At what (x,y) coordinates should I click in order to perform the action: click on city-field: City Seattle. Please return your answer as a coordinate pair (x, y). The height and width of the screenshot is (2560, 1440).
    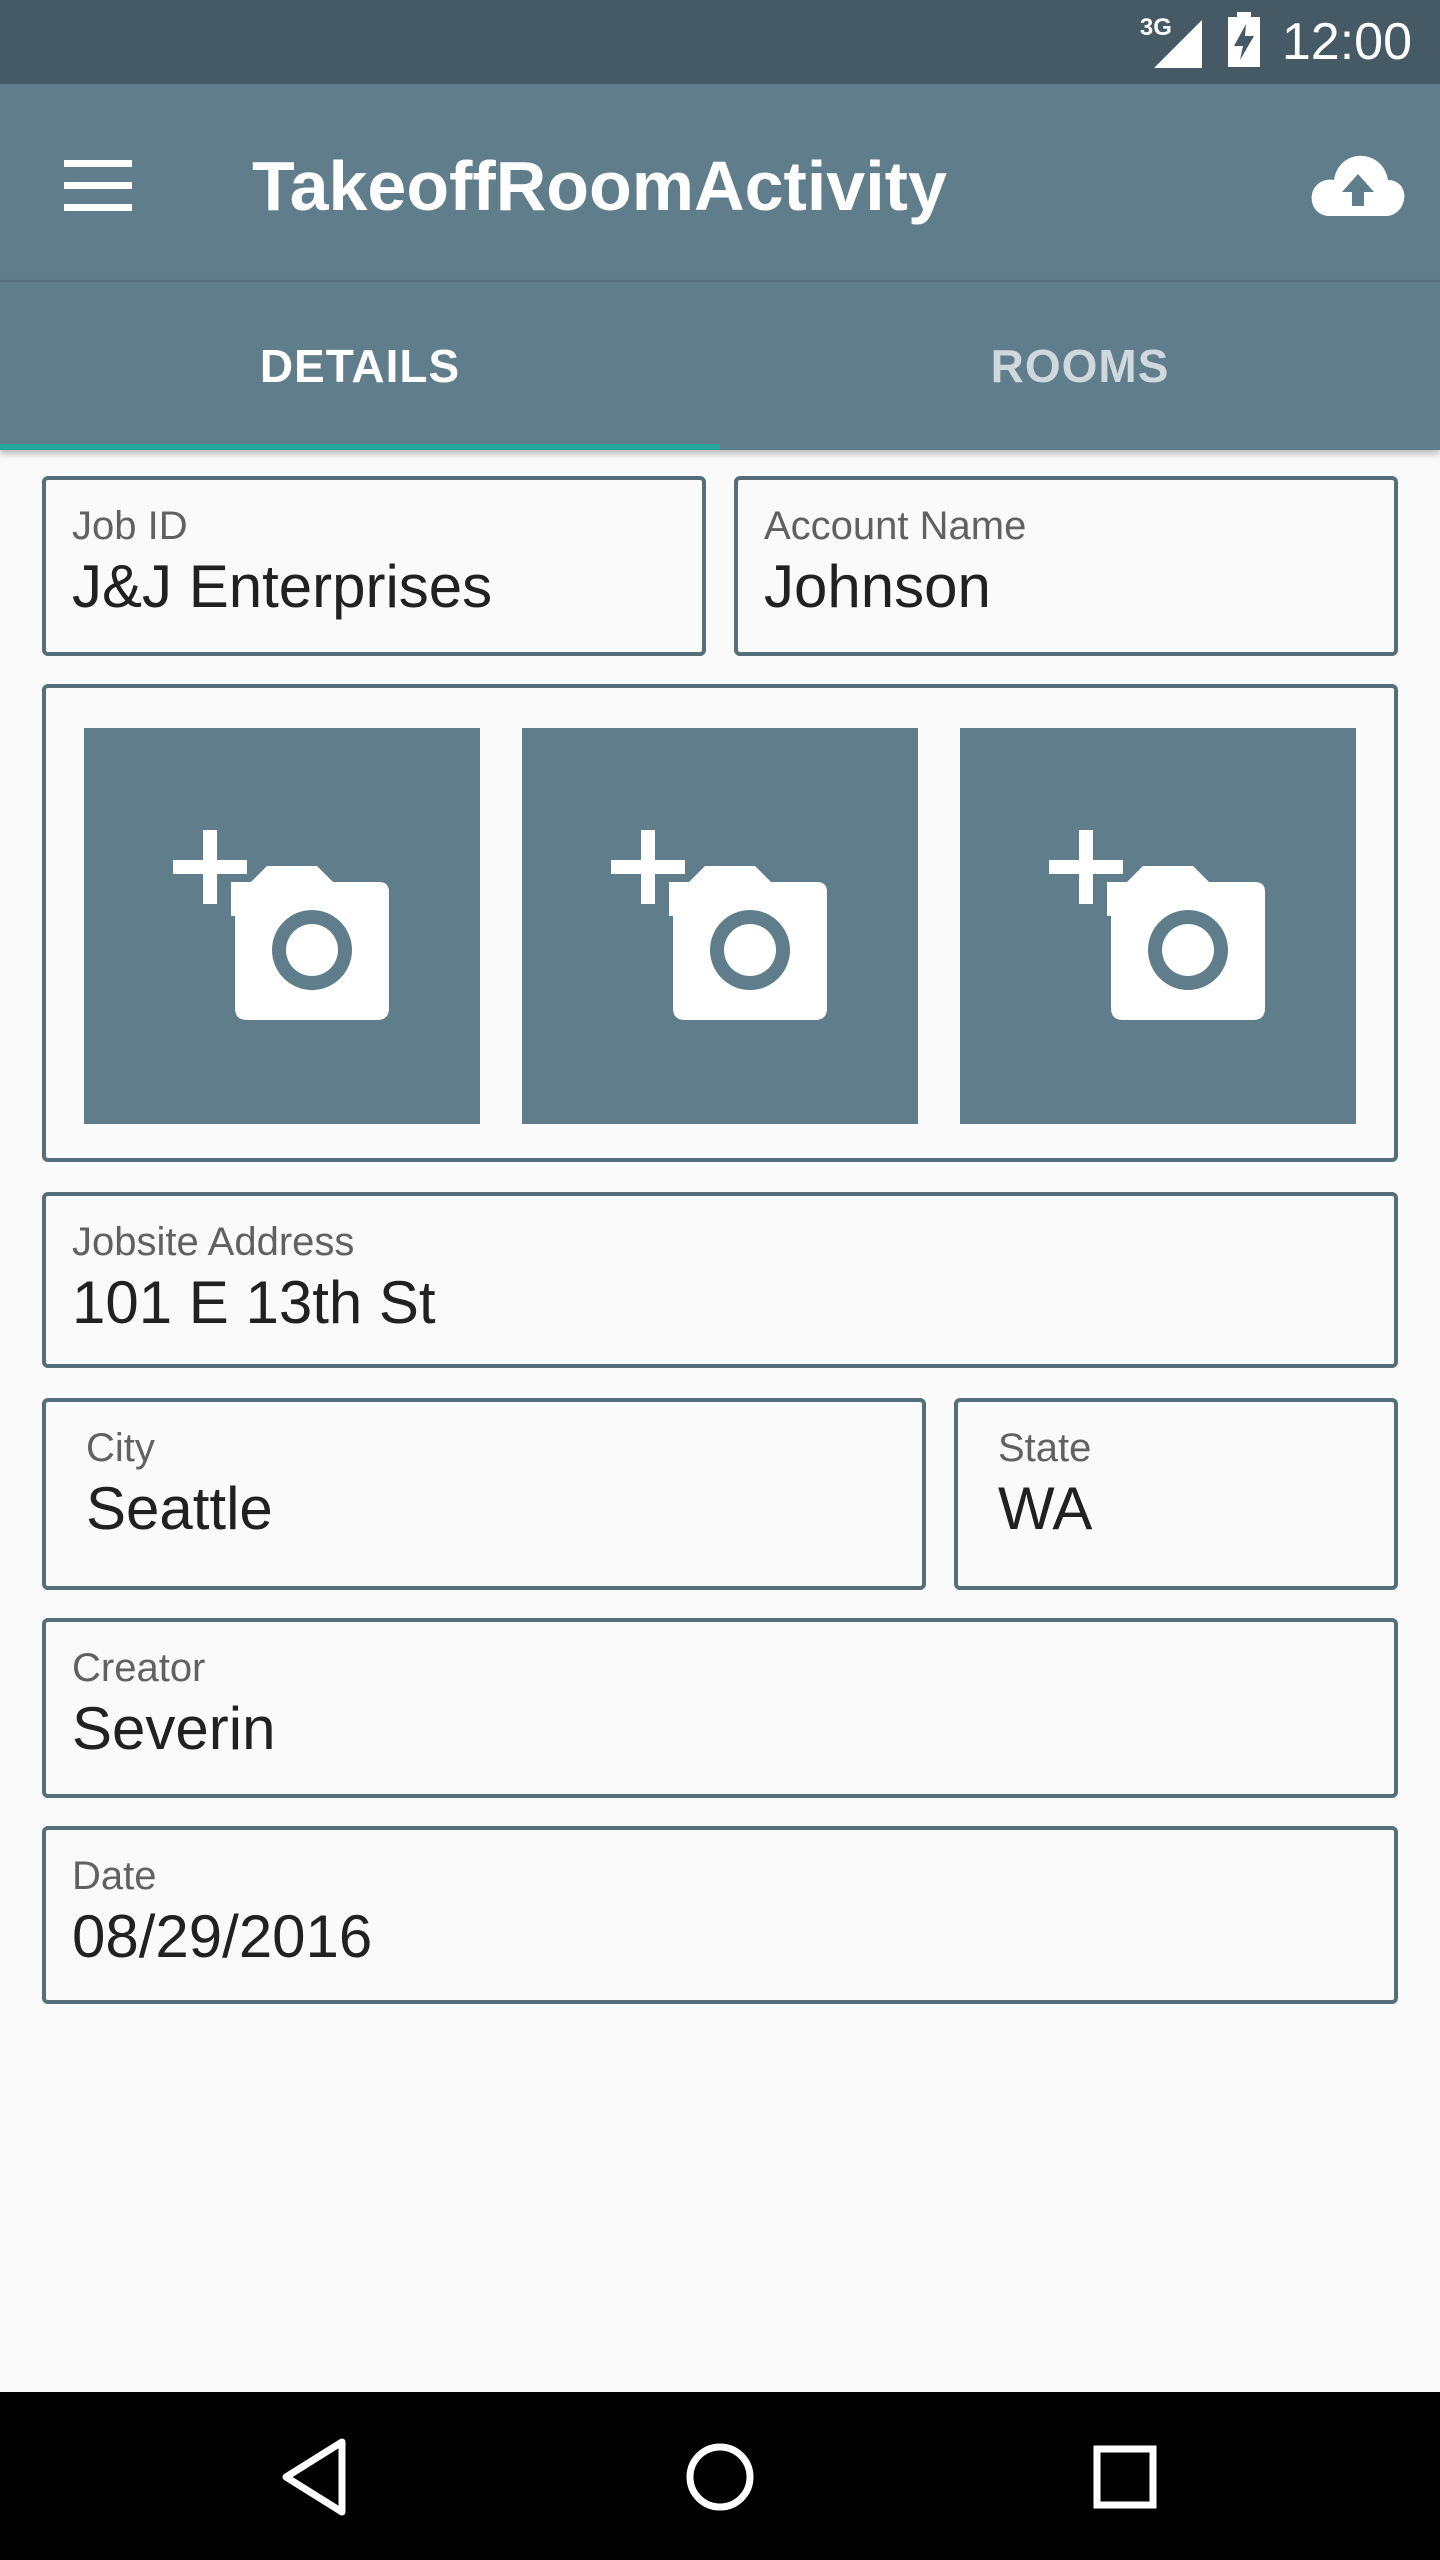
    Looking at the image, I should click on (484, 1494).